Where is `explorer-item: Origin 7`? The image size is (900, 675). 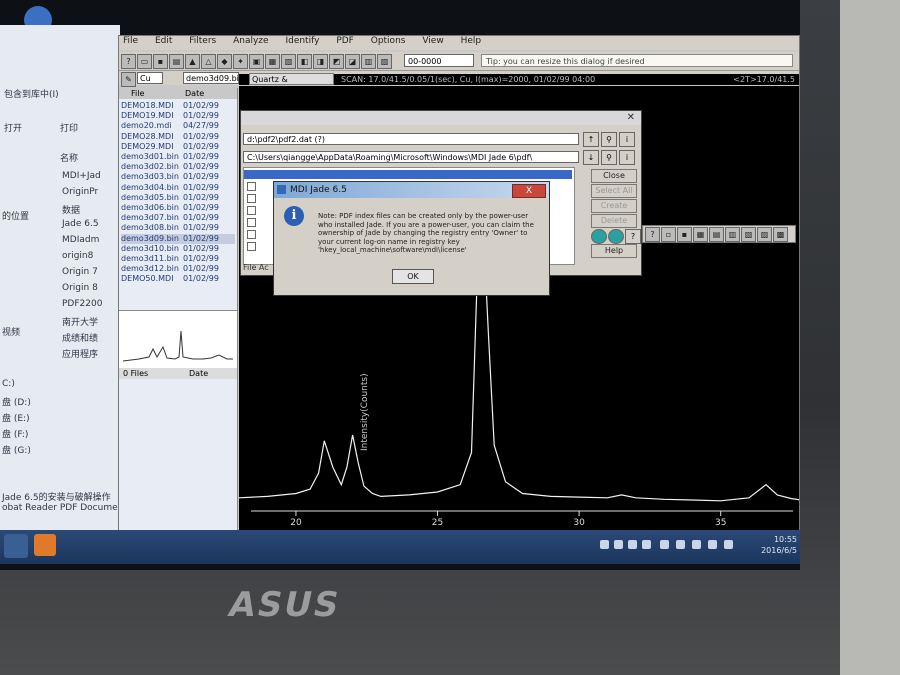 explorer-item: Origin 7 is located at coordinates (80, 272).